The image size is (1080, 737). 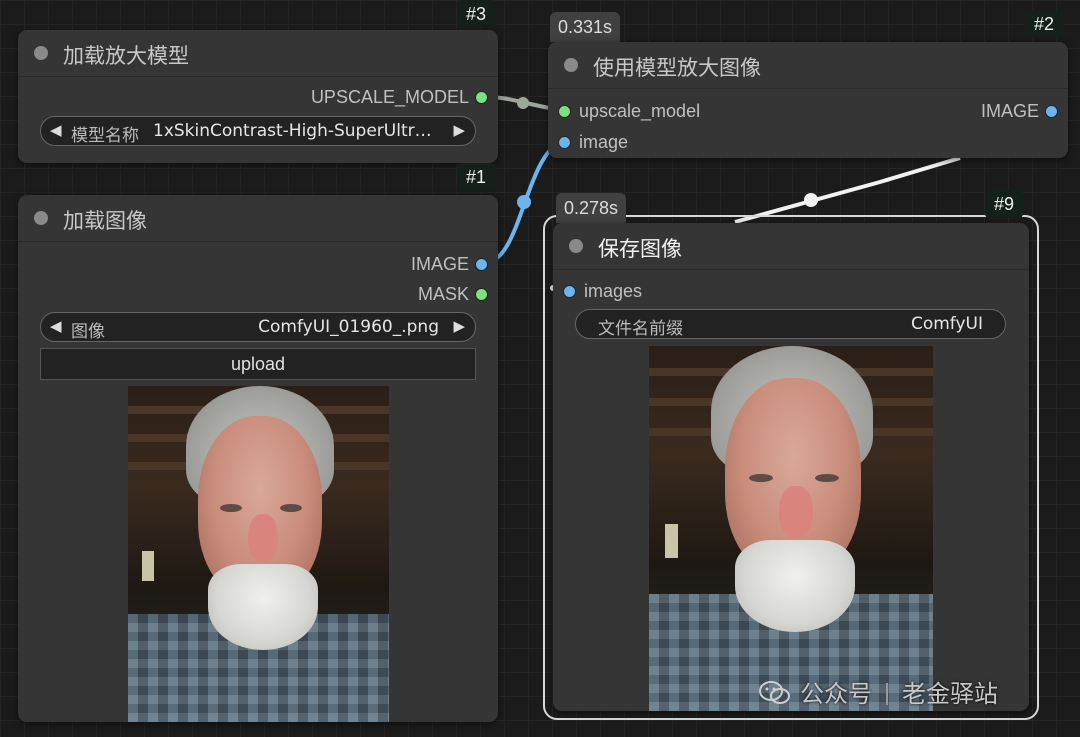 I want to click on input-upscale-model: upscale_model, so click(x=629, y=111).